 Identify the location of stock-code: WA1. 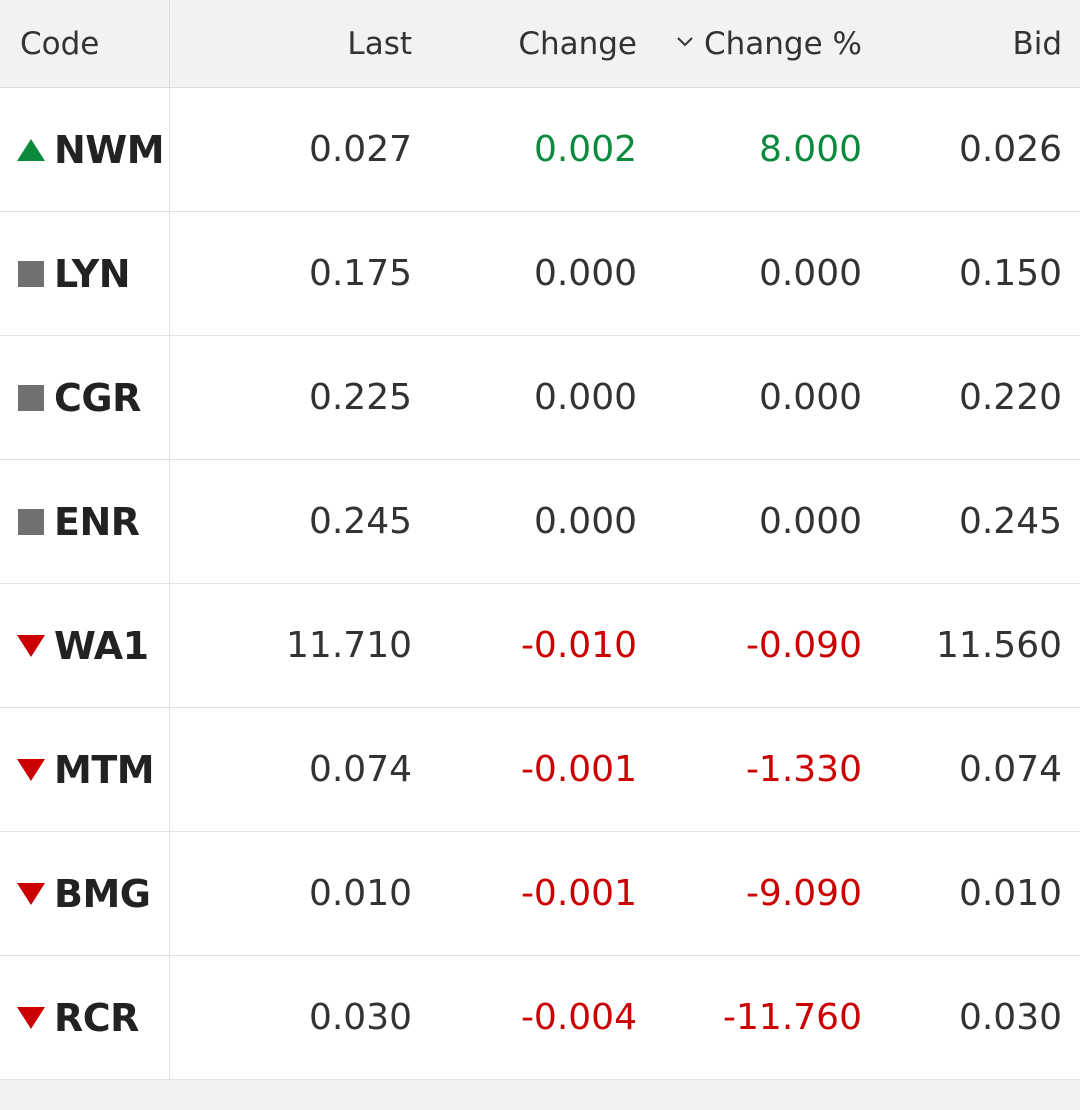
(101, 645).